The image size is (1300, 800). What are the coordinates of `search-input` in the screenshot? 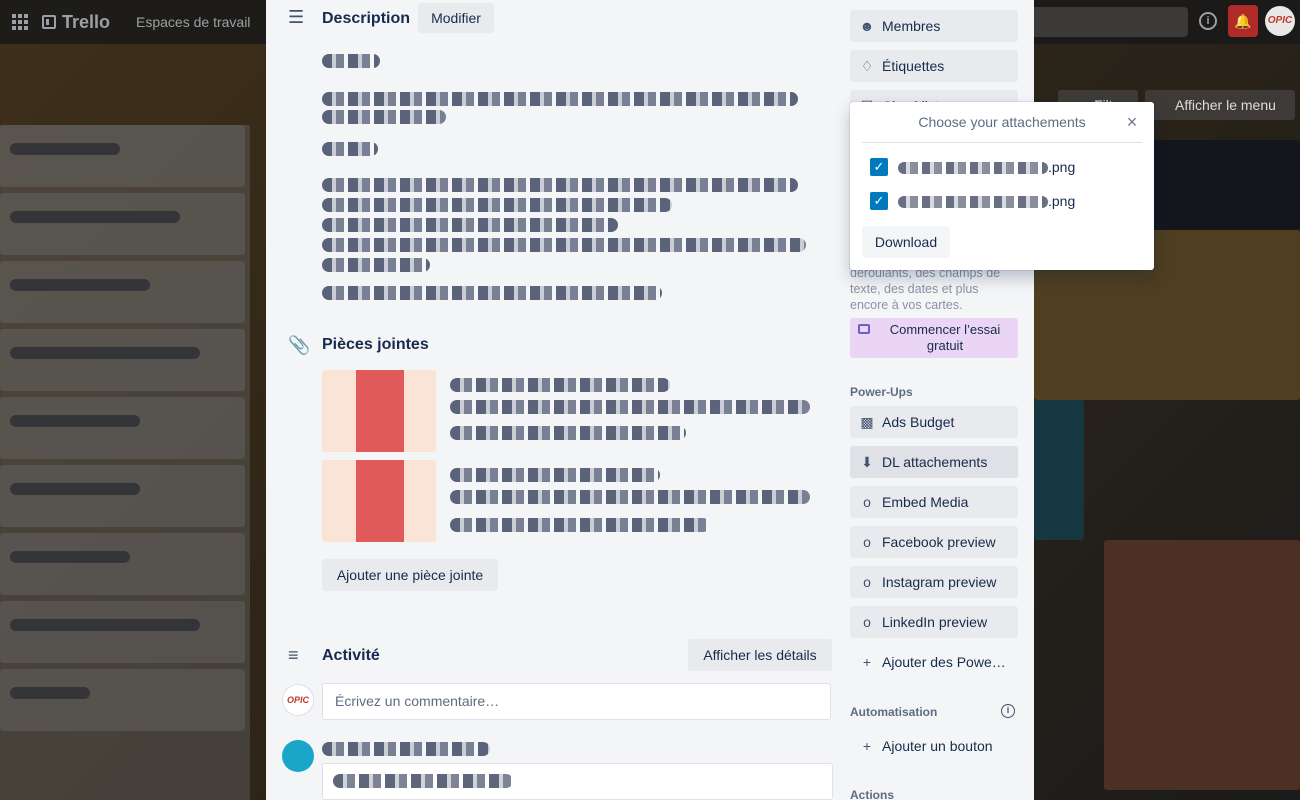 It's located at (1109, 22).